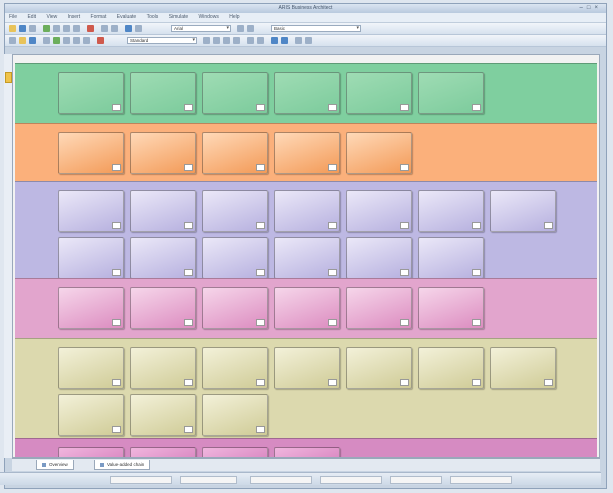 The image size is (613, 493). What do you see at coordinates (22, 40) in the screenshot?
I see `folder-icon` at bounding box center [22, 40].